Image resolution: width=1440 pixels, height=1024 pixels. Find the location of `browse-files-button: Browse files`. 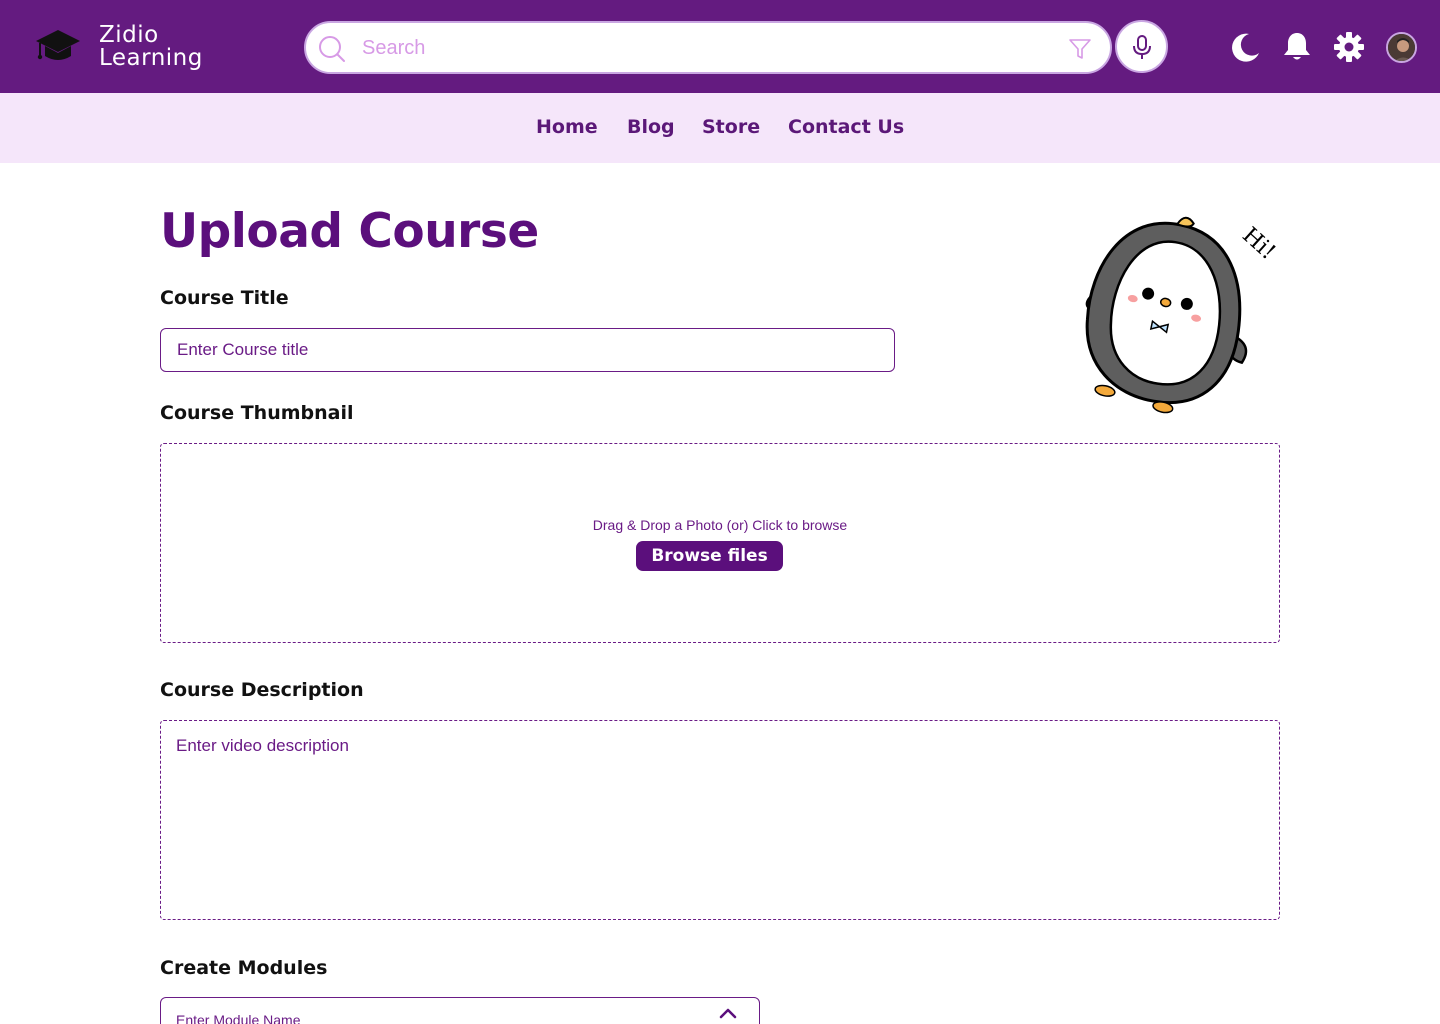

browse-files-button: Browse files is located at coordinates (709, 556).